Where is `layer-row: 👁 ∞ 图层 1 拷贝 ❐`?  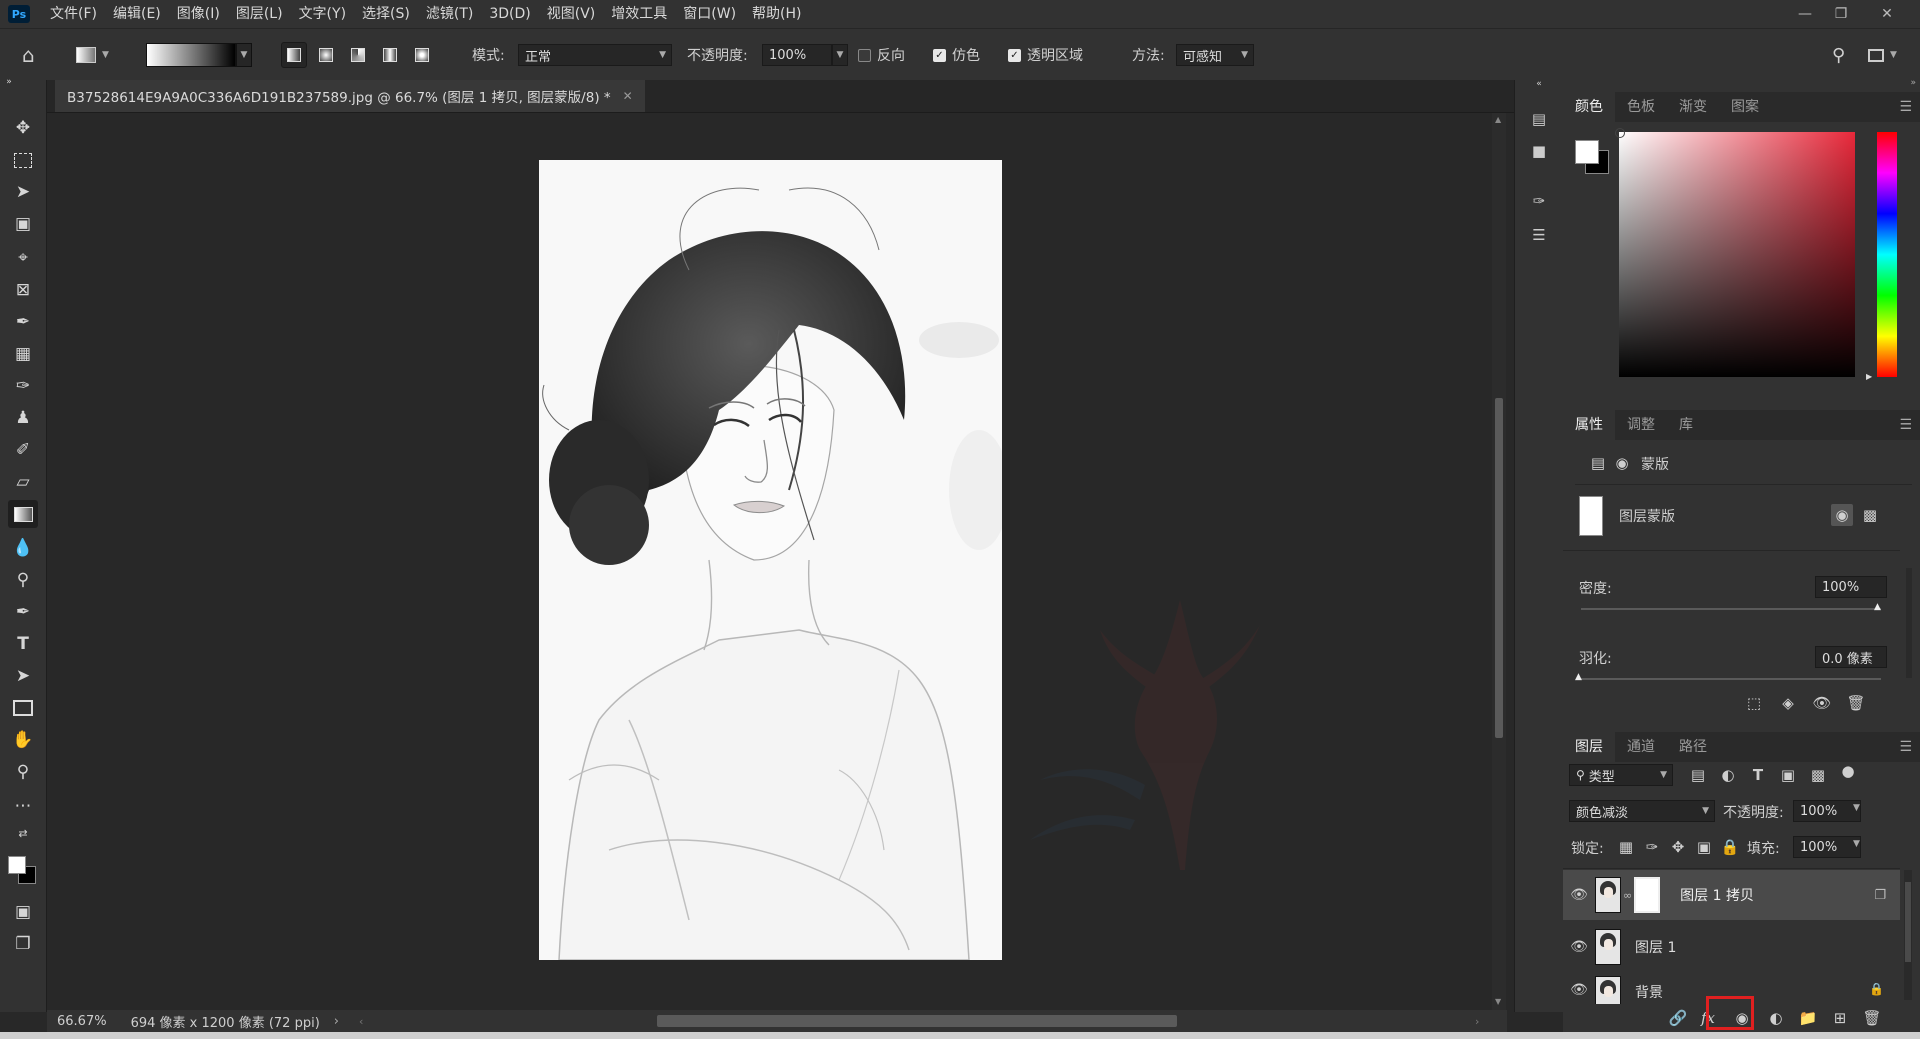
layer-row: 👁 ∞ 图层 1 拷贝 ❐ is located at coordinates (1731, 895).